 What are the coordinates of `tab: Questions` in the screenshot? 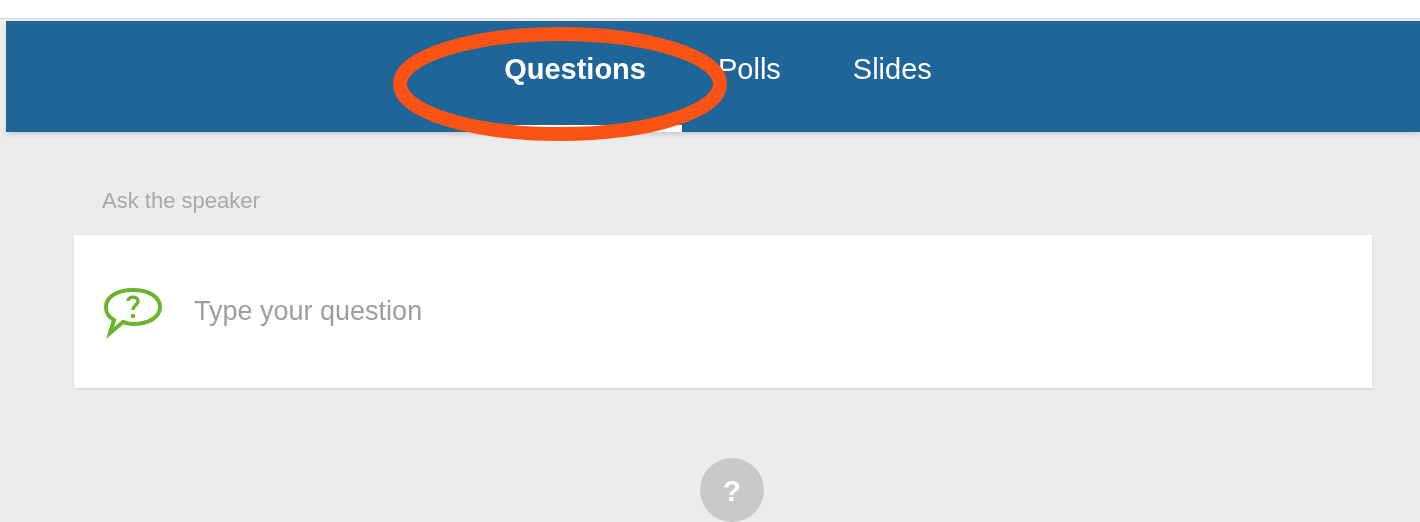 It's located at (575, 77).